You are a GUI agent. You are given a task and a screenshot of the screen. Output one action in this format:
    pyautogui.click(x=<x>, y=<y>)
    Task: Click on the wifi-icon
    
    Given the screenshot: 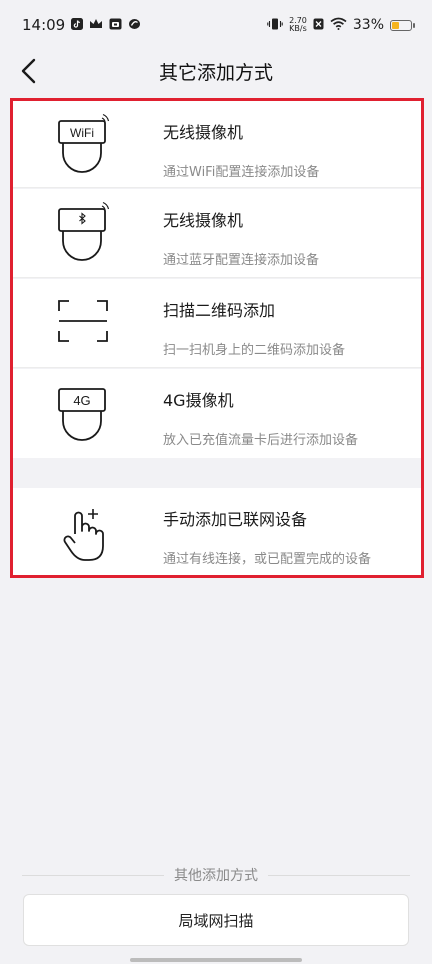 What is the action you would take?
    pyautogui.click(x=338, y=25)
    